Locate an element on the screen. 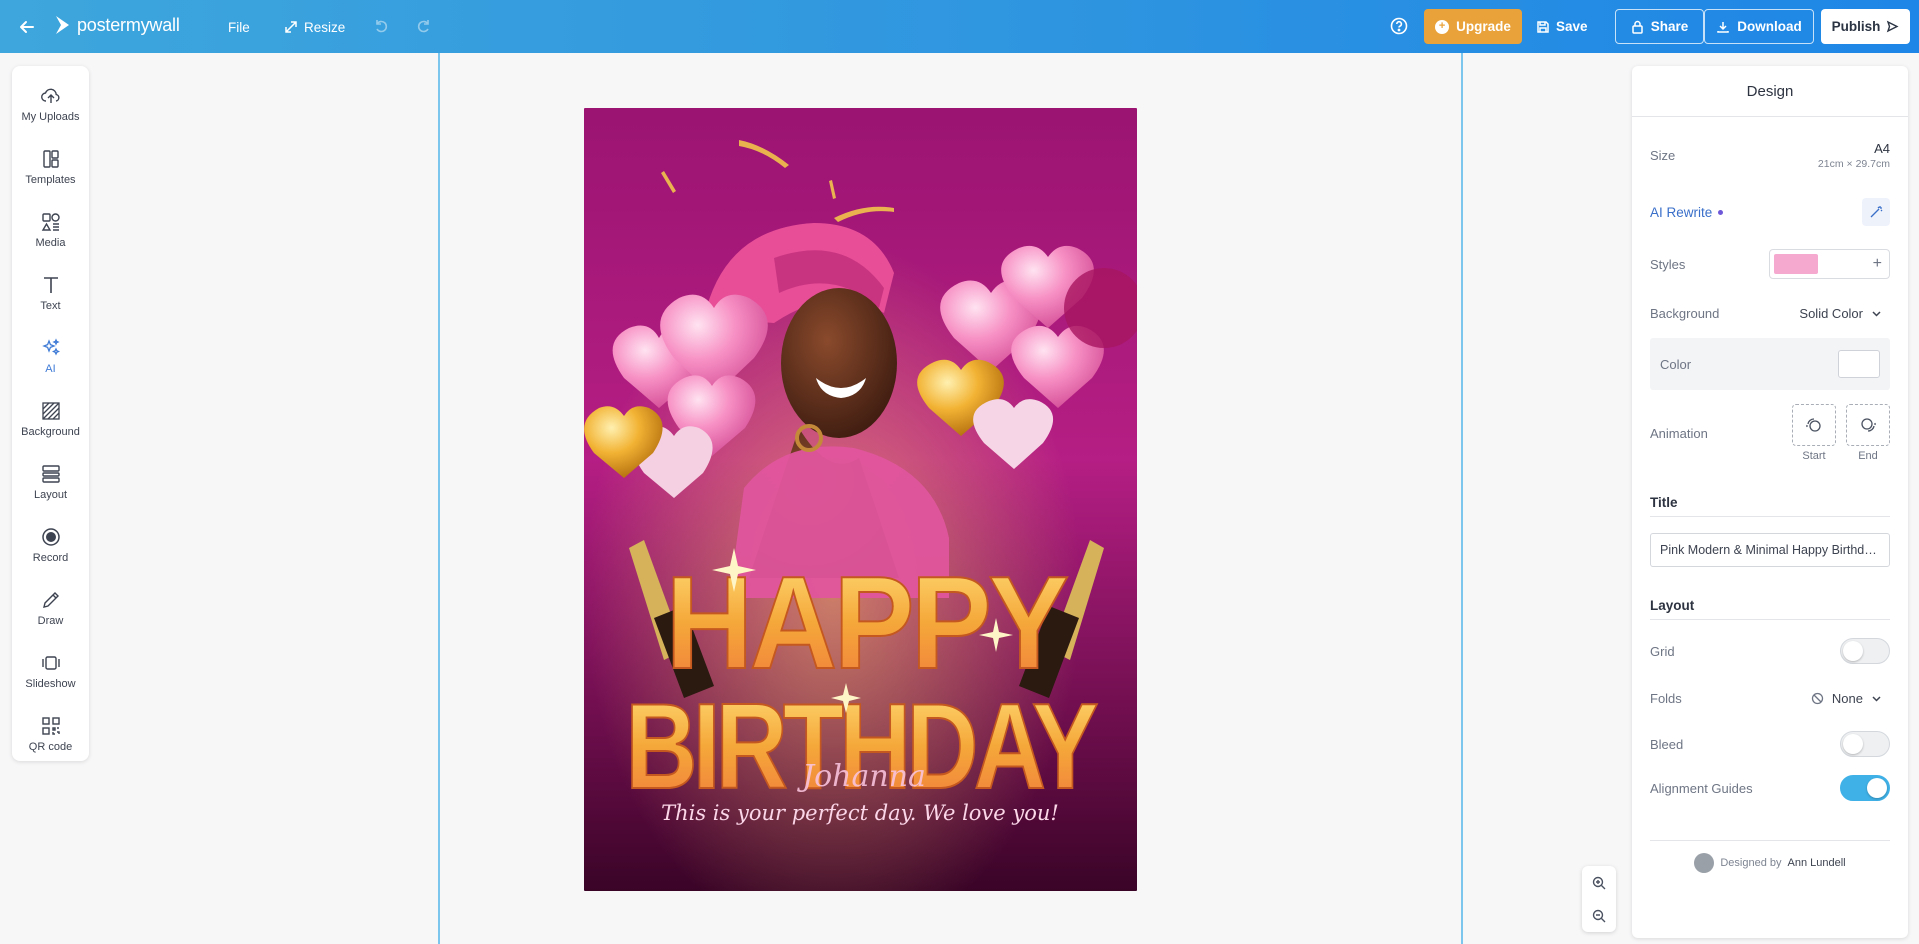  animation-row: Animation Start End is located at coordinates (1770, 433).